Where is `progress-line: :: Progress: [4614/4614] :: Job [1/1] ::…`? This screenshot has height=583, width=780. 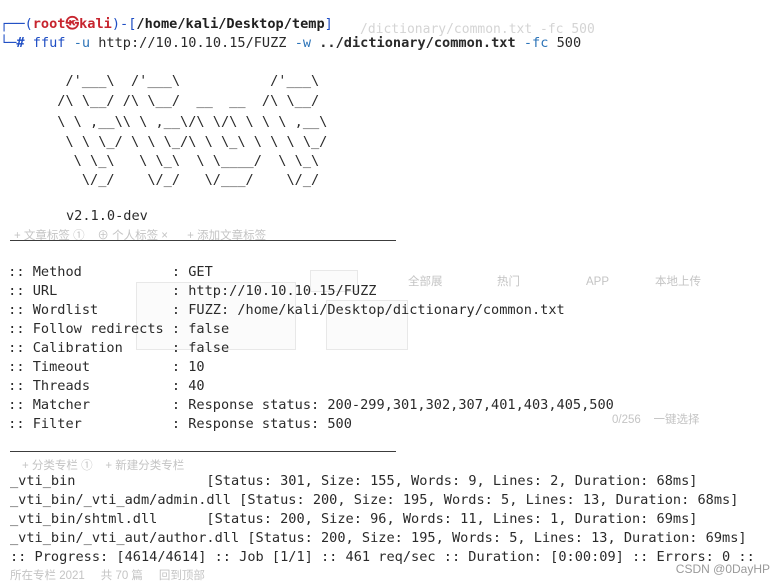
progress-line: :: Progress: [4614/4614] :: Job [1/1] ::… is located at coordinates (382, 557).